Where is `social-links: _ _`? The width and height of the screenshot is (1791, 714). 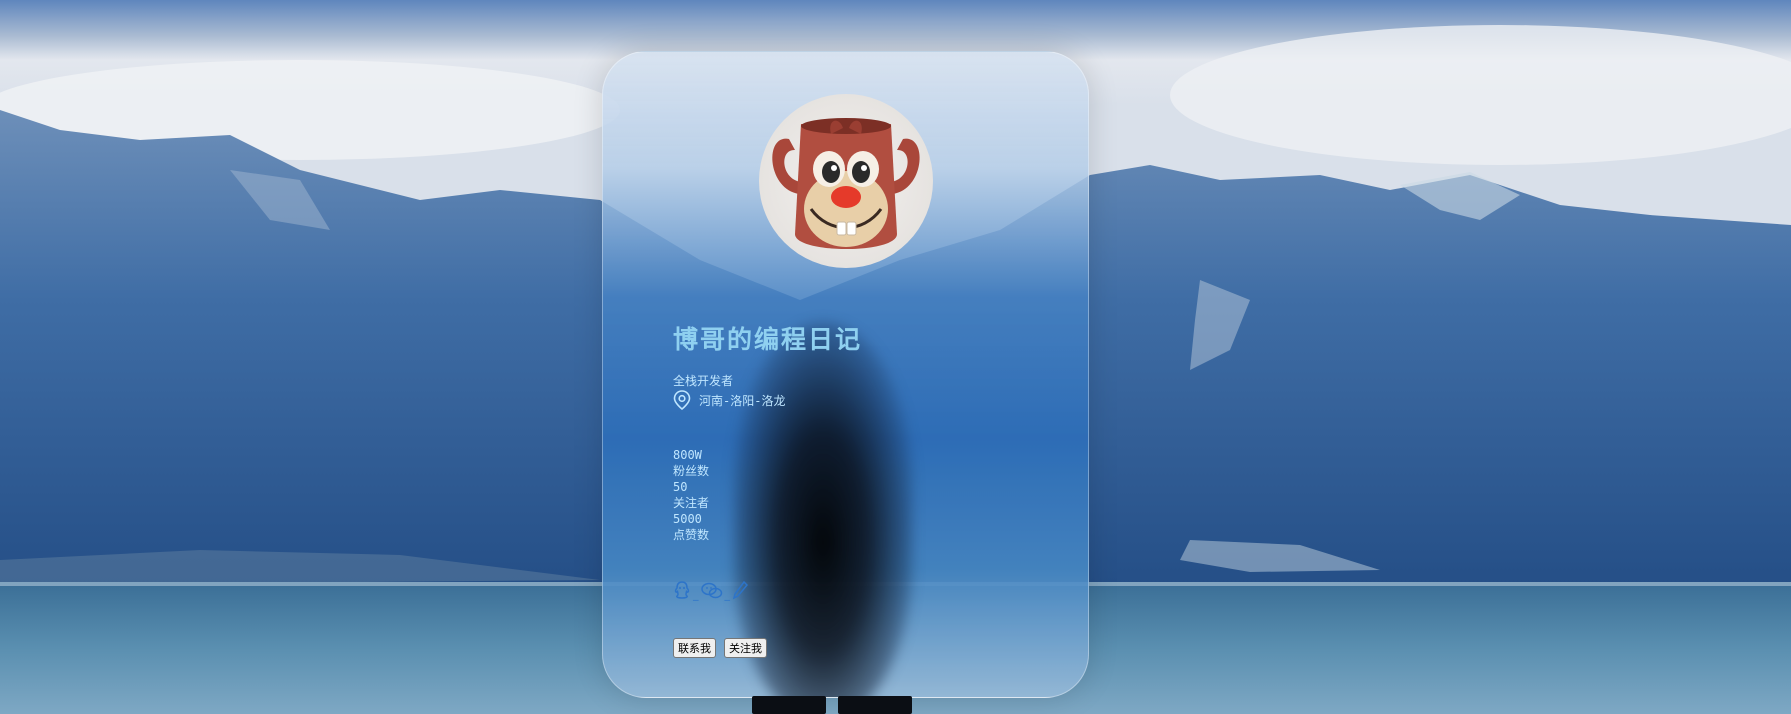 social-links: _ _ is located at coordinates (710, 590).